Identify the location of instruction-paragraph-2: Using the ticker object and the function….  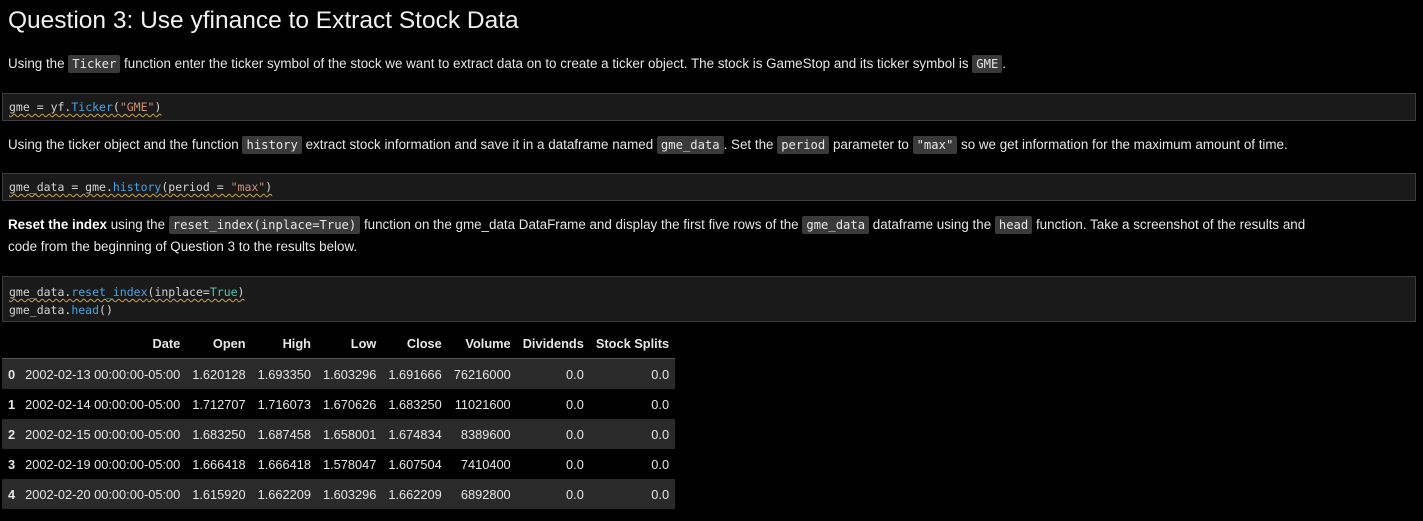
(648, 145).